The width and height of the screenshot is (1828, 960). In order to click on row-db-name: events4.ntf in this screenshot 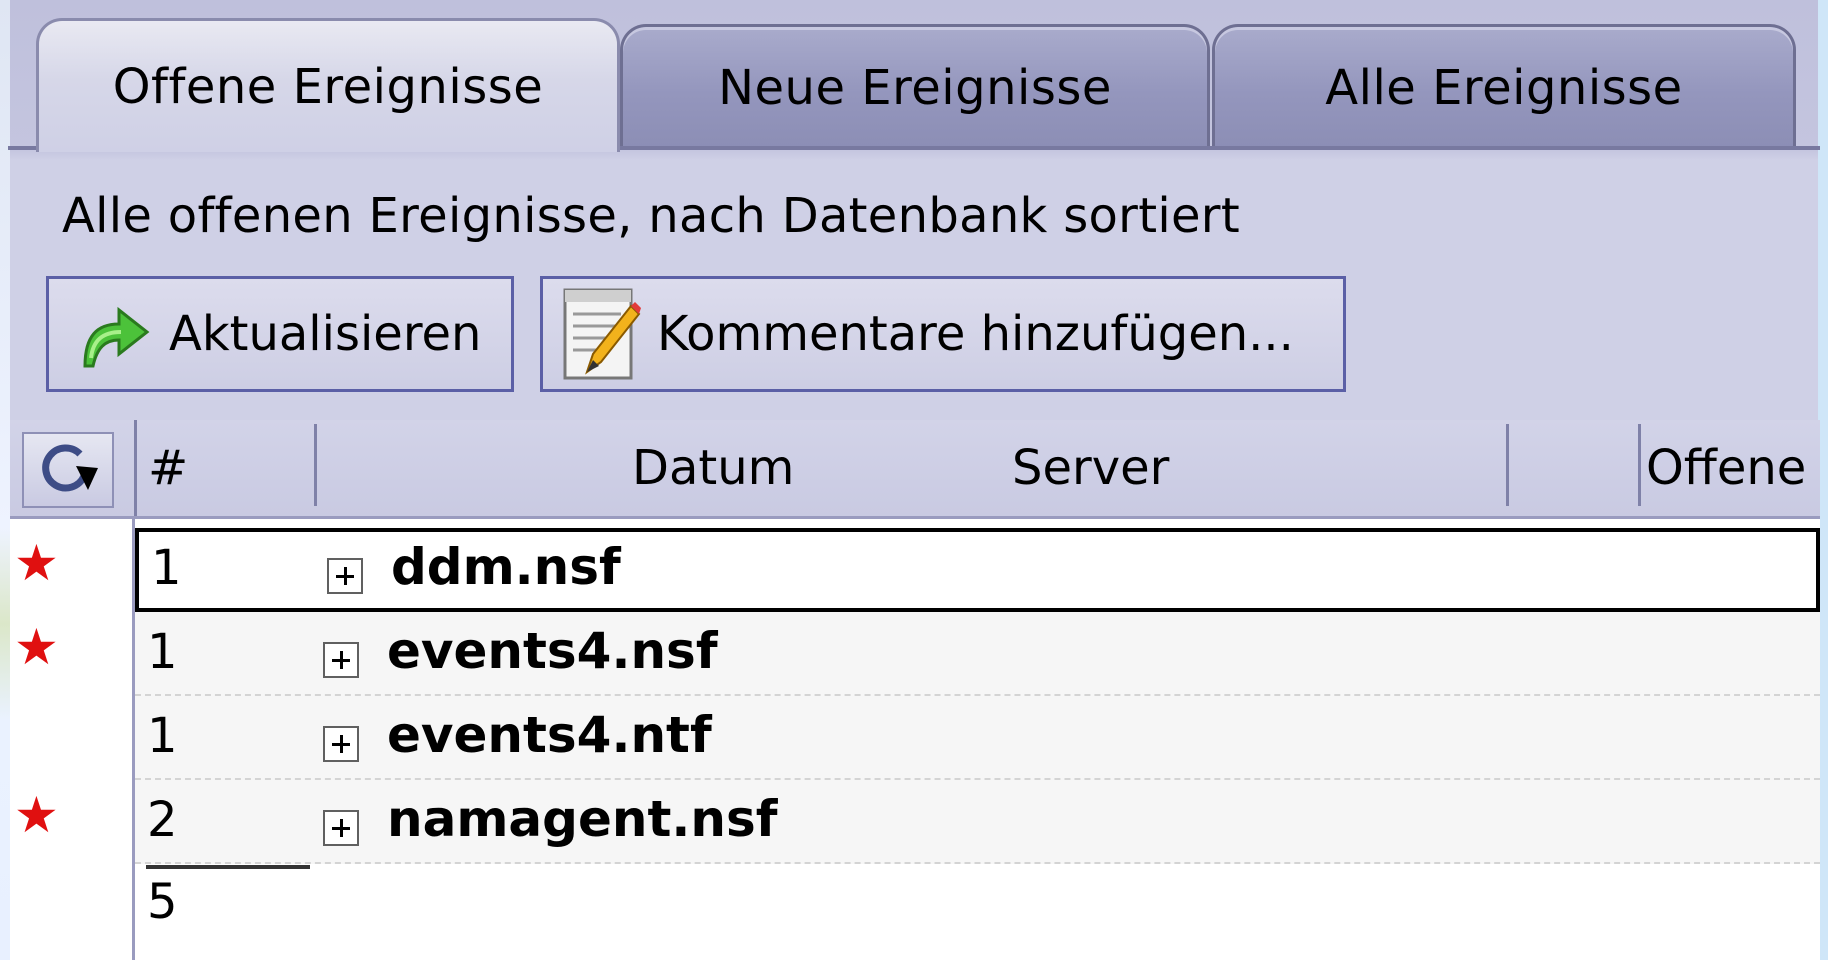, I will do `click(549, 735)`.